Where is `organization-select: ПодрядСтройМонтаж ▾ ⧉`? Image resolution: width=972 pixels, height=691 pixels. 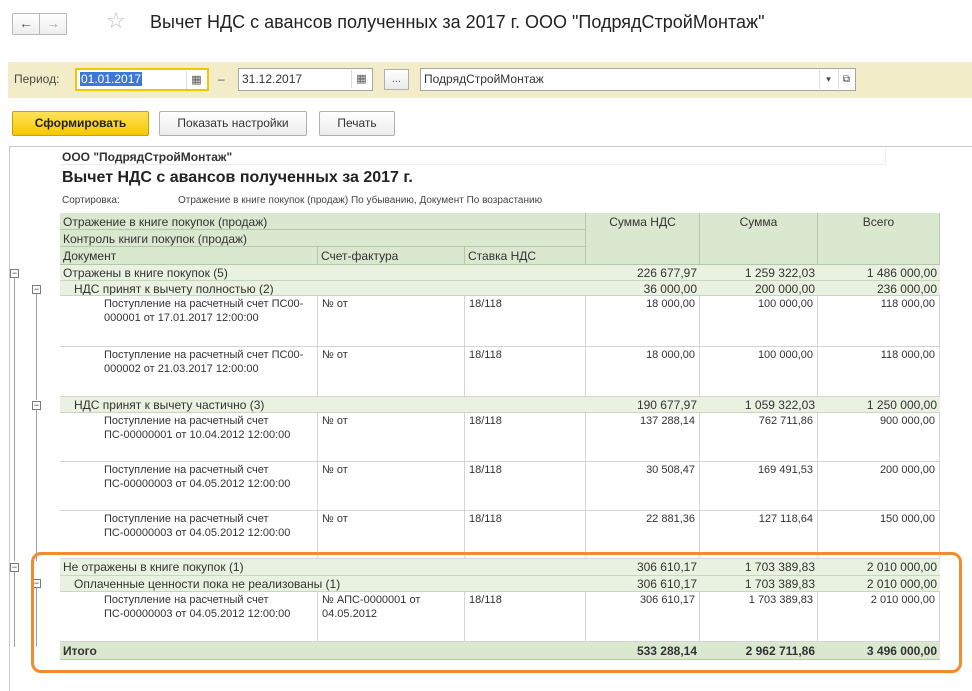
organization-select: ПодрядСтройМонтаж ▾ ⧉ is located at coordinates (638, 79).